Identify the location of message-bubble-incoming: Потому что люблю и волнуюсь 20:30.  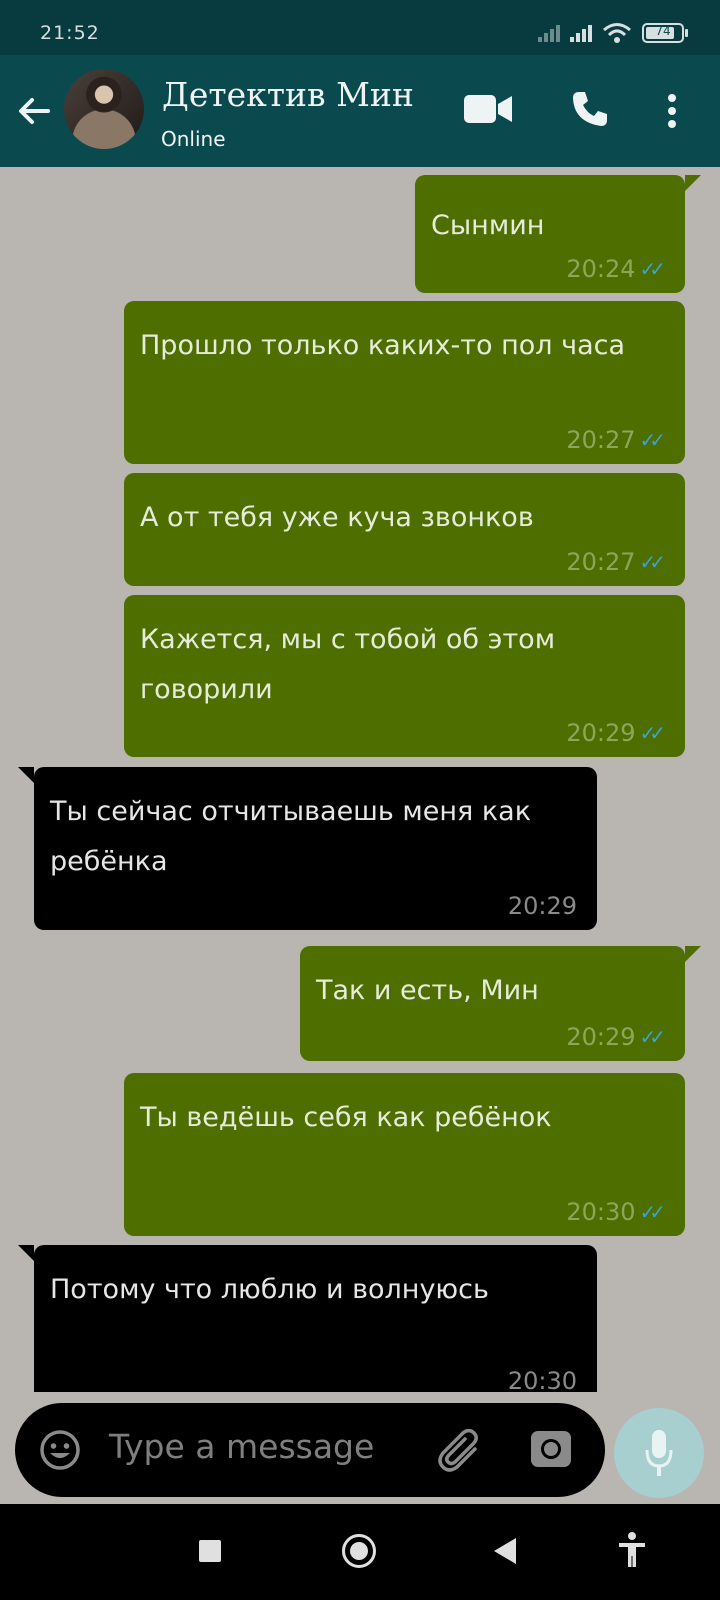
(315, 1318).